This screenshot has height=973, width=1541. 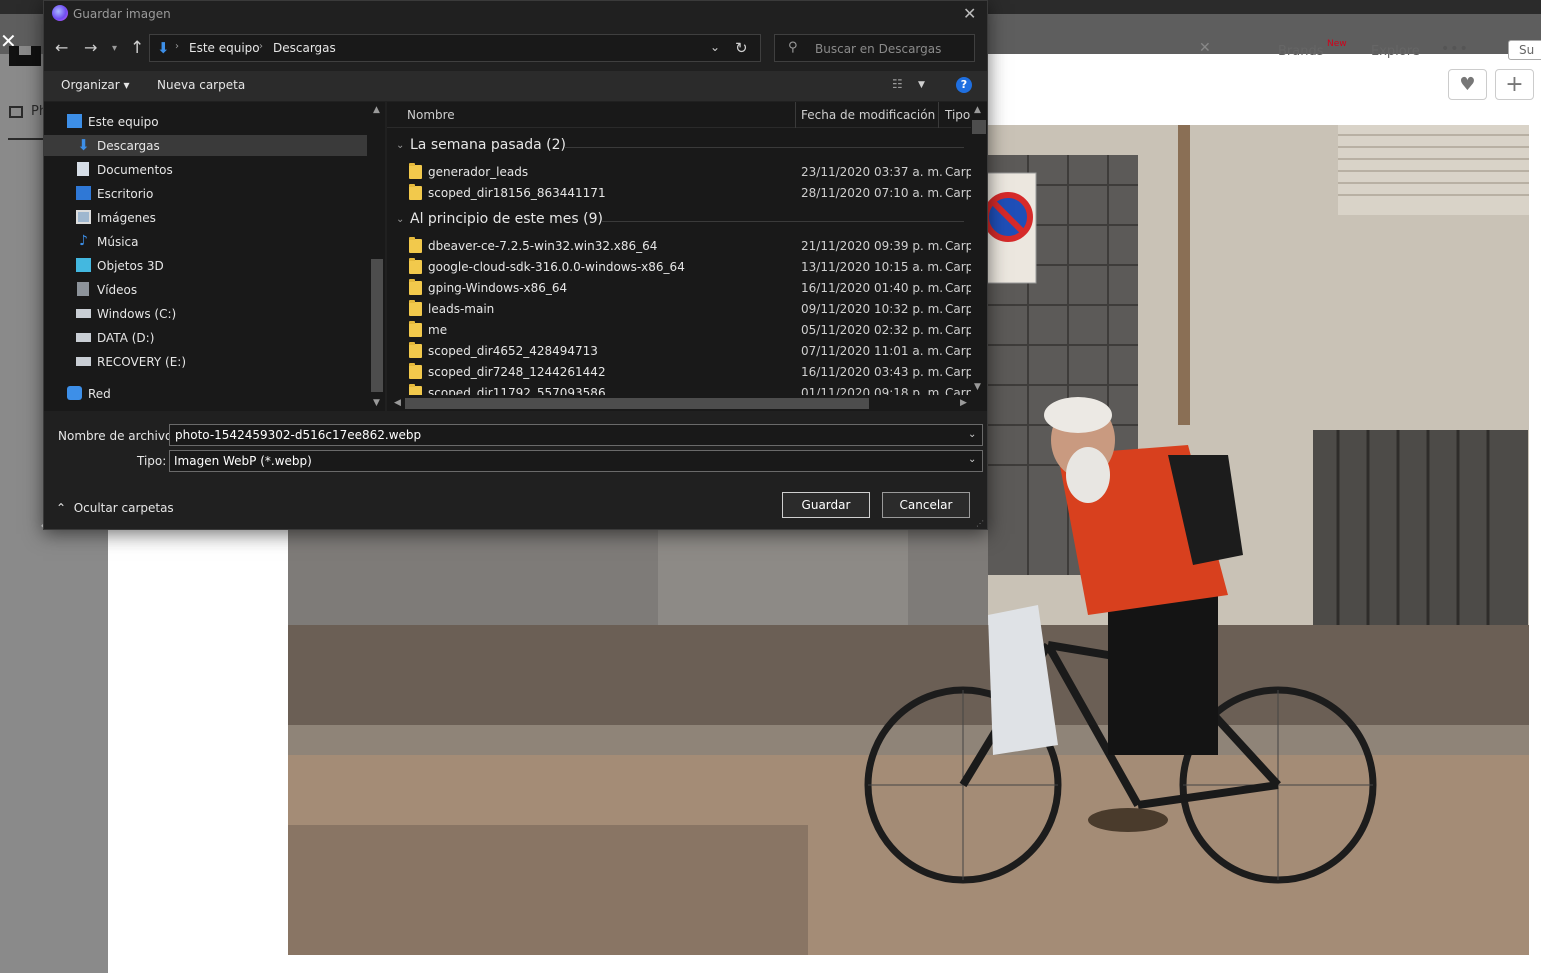 What do you see at coordinates (118, 242) in the screenshot?
I see `sidebar-item-label: Música` at bounding box center [118, 242].